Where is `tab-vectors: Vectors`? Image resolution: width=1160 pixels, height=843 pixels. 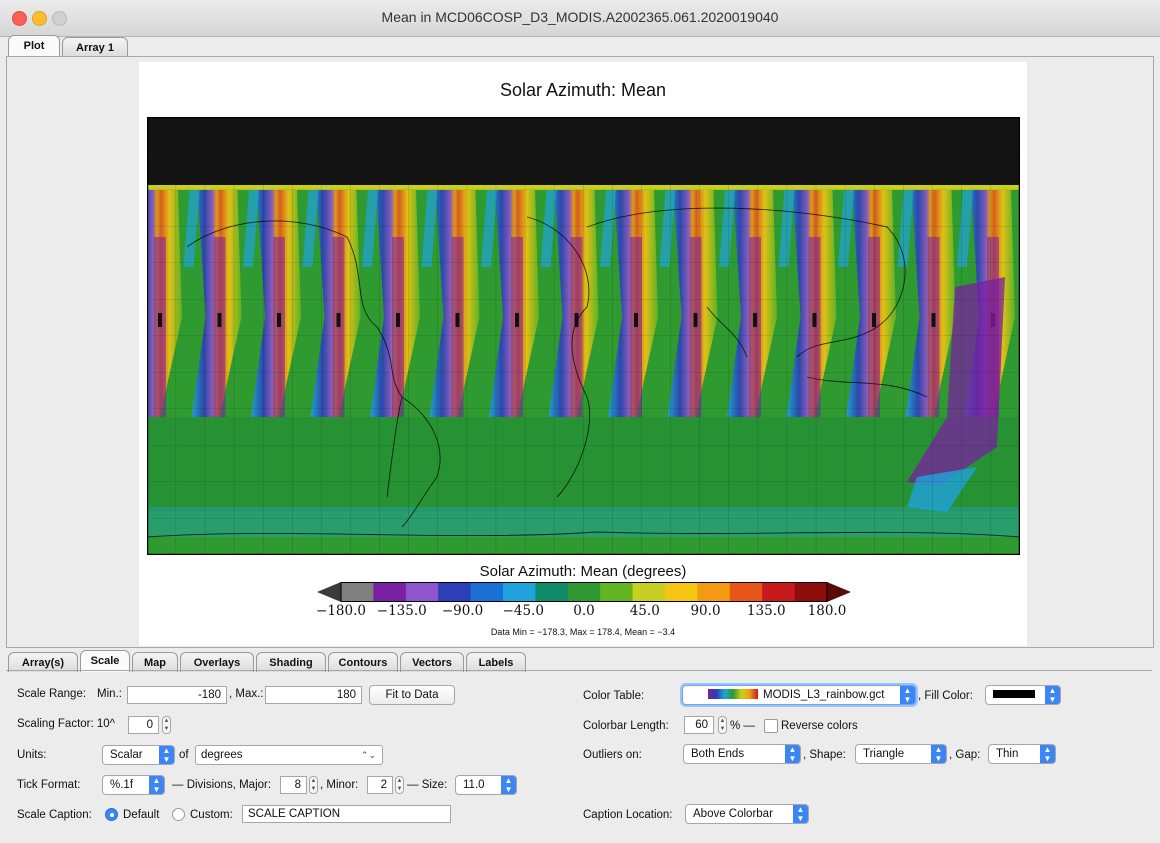
tab-vectors: Vectors is located at coordinates (432, 662).